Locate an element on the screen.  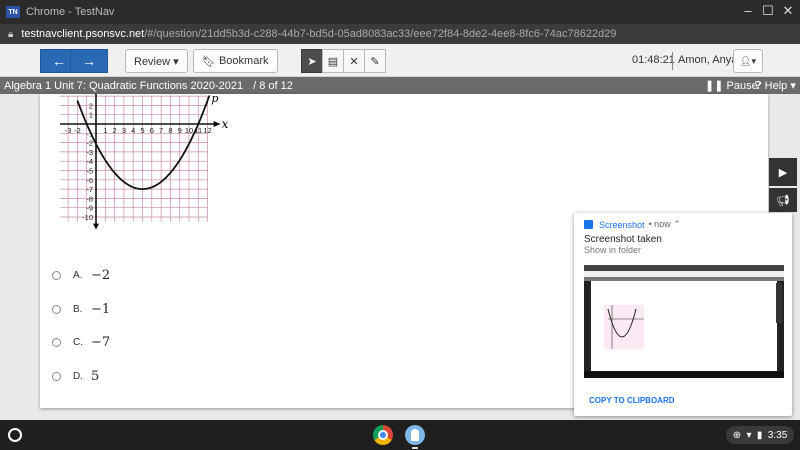
review-button: Review ▾ is located at coordinates (156, 61).